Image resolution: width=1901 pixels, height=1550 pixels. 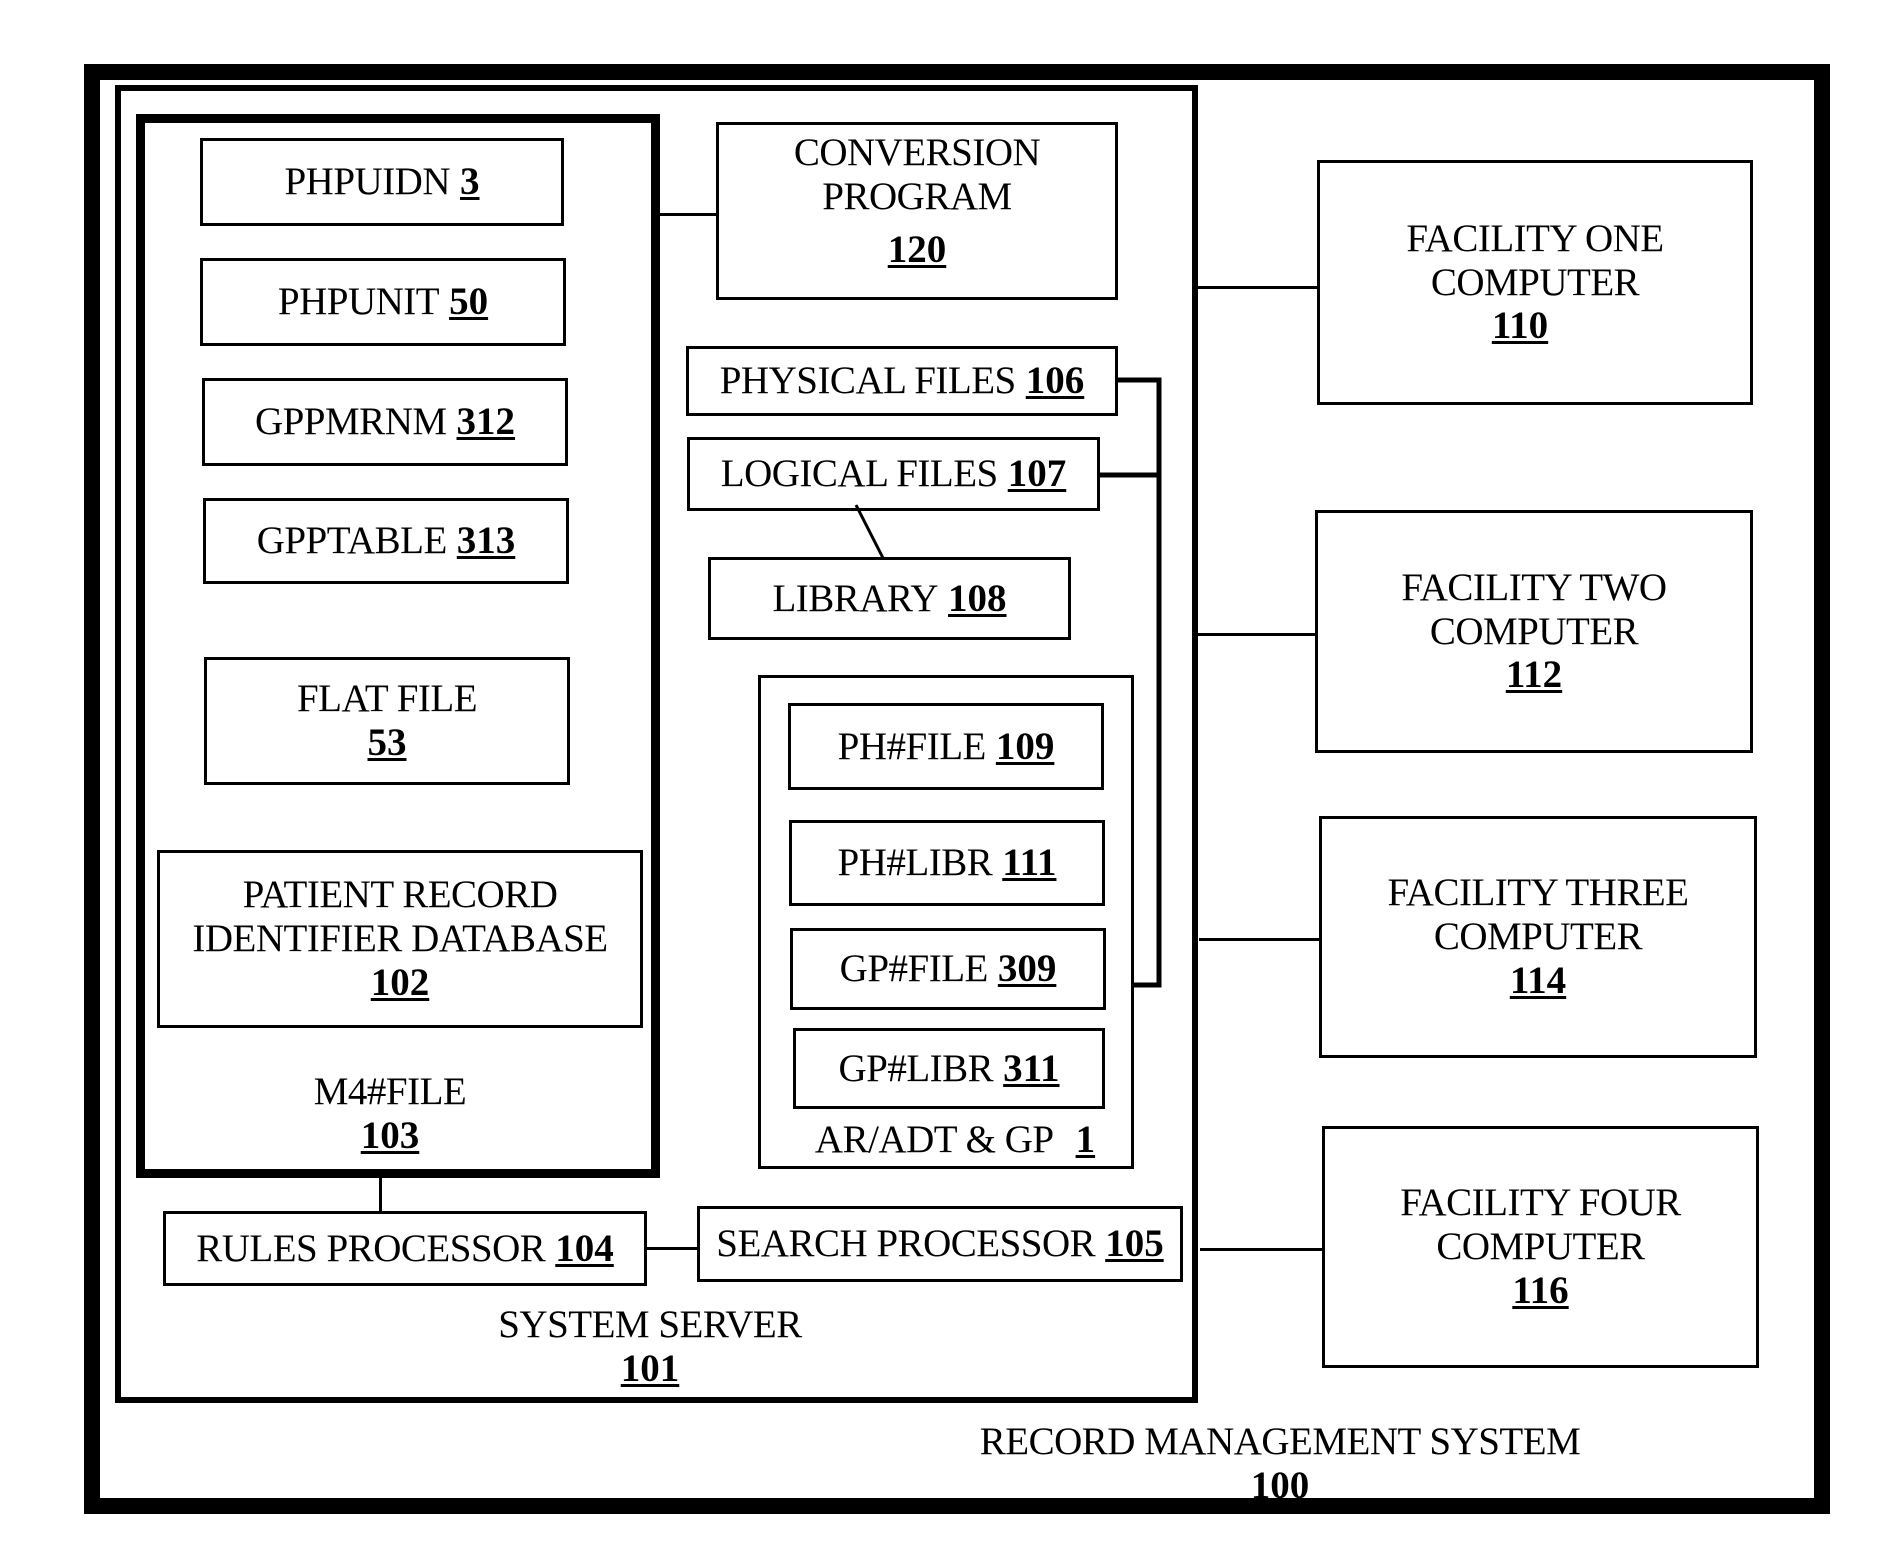 What do you see at coordinates (859, 474) in the screenshot?
I see `logical-files-label: LOGICAL FILES` at bounding box center [859, 474].